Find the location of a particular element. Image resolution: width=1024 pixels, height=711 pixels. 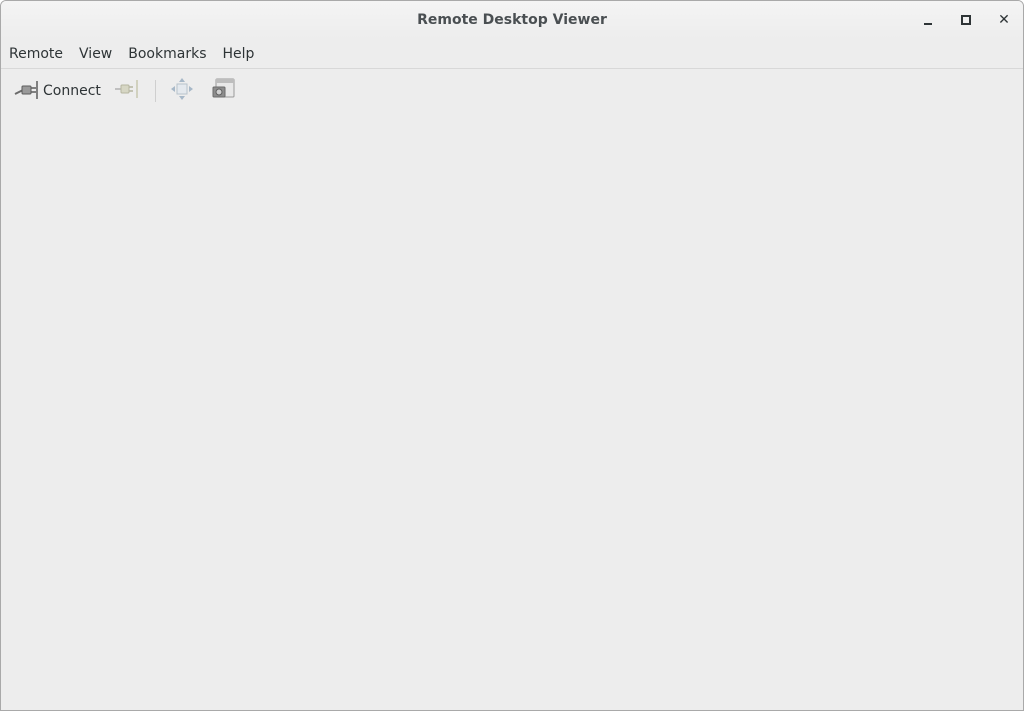

close-icon: ✕ is located at coordinates (1004, 20).